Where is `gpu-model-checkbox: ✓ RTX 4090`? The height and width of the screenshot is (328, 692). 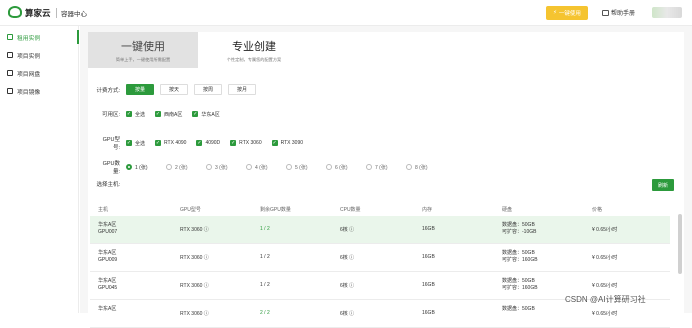
gpu-model-checkbox: ✓ RTX 4090 is located at coordinates (170, 143).